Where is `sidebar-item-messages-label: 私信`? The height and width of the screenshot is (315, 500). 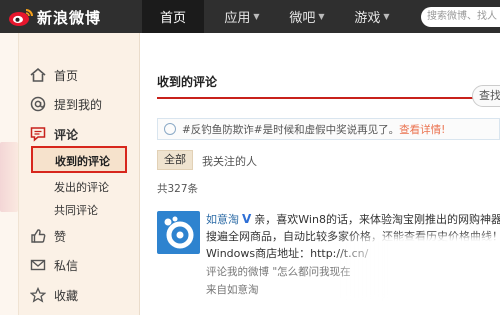 sidebar-item-messages-label: 私信 is located at coordinates (66, 265).